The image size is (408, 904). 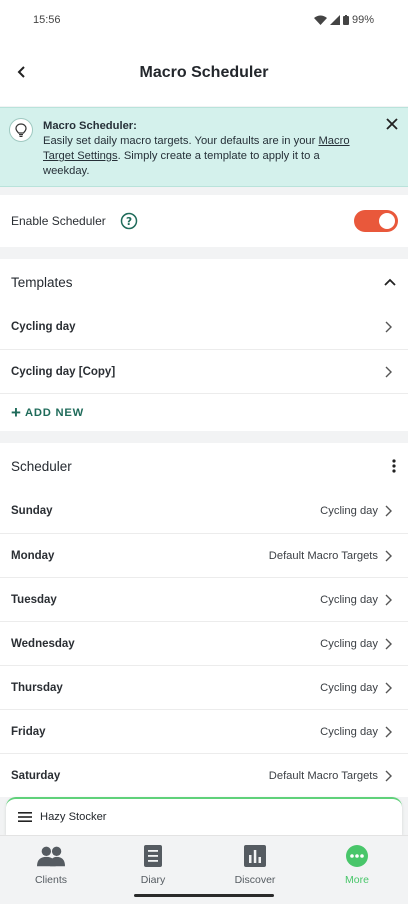 What do you see at coordinates (204, 895) in the screenshot?
I see `home-indicator` at bounding box center [204, 895].